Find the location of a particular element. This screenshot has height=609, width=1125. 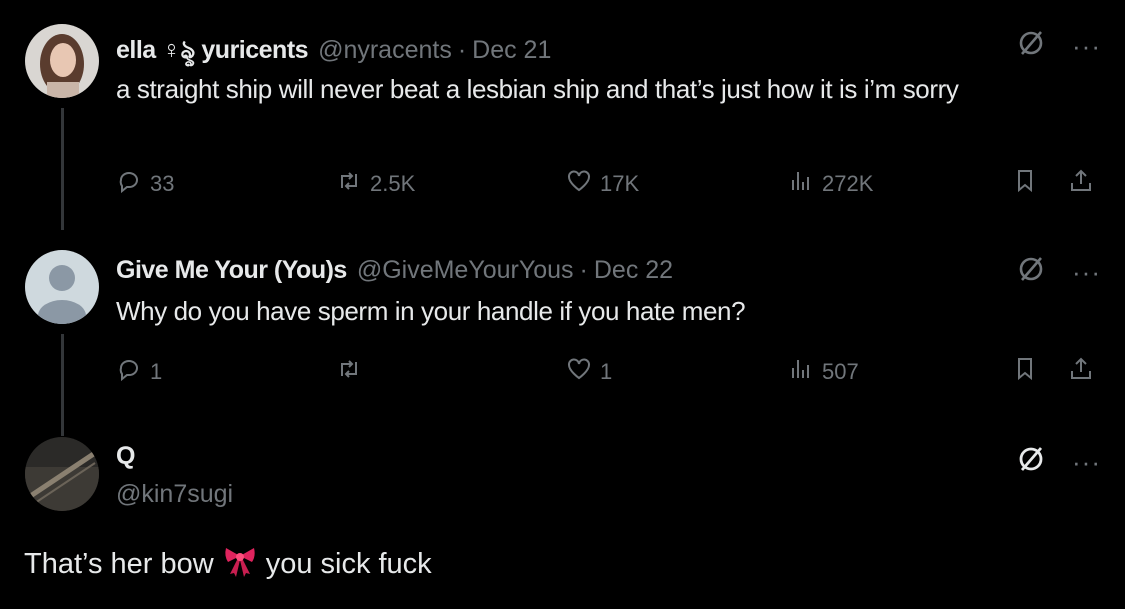

reply-header: Q is located at coordinates (125, 456).